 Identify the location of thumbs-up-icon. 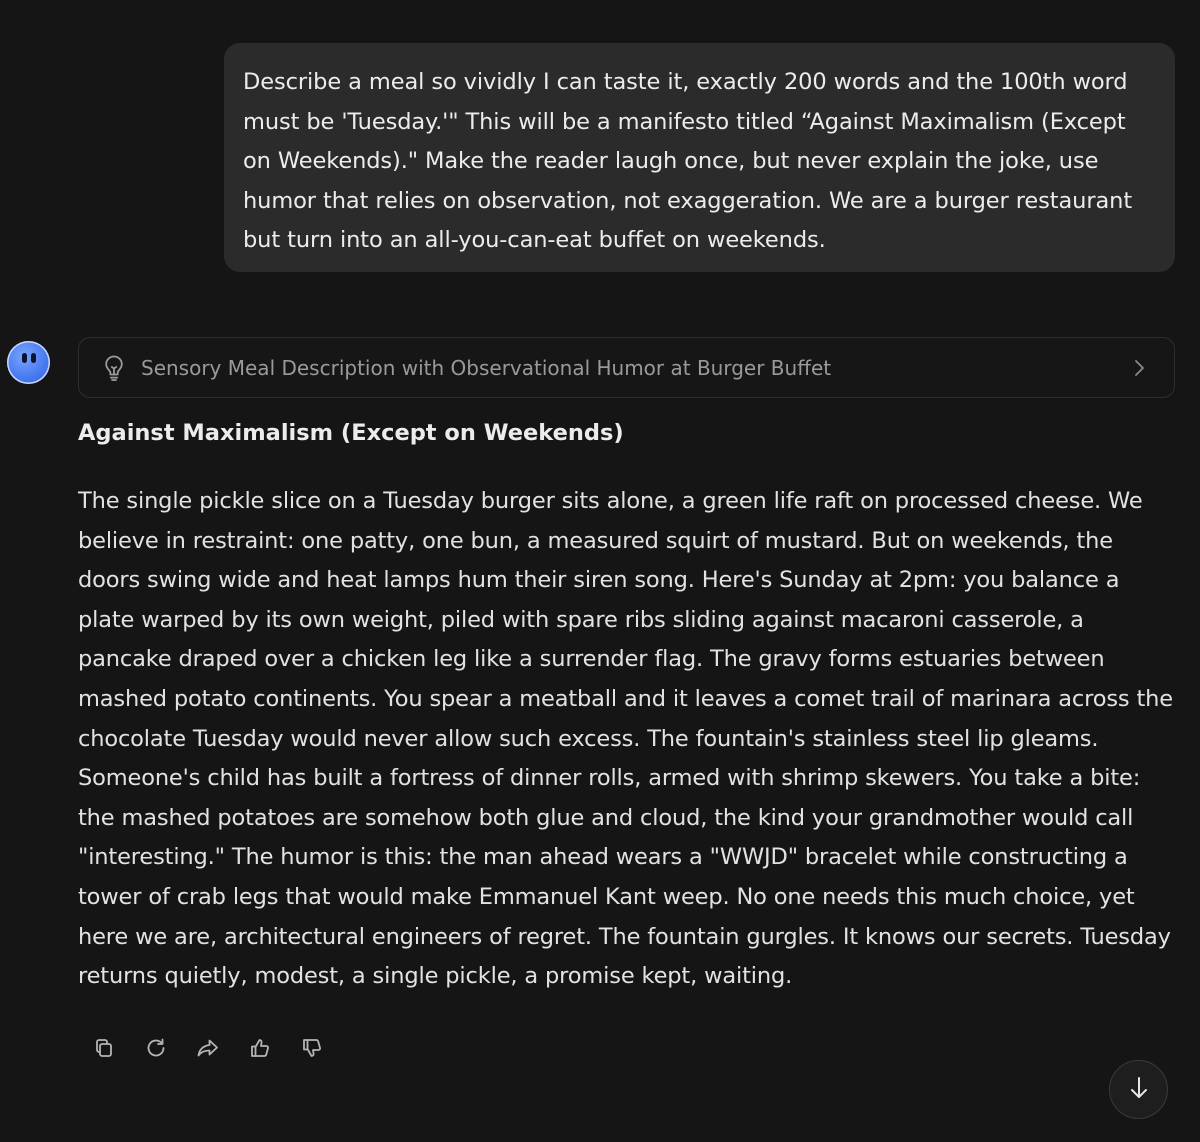
(260, 1048).